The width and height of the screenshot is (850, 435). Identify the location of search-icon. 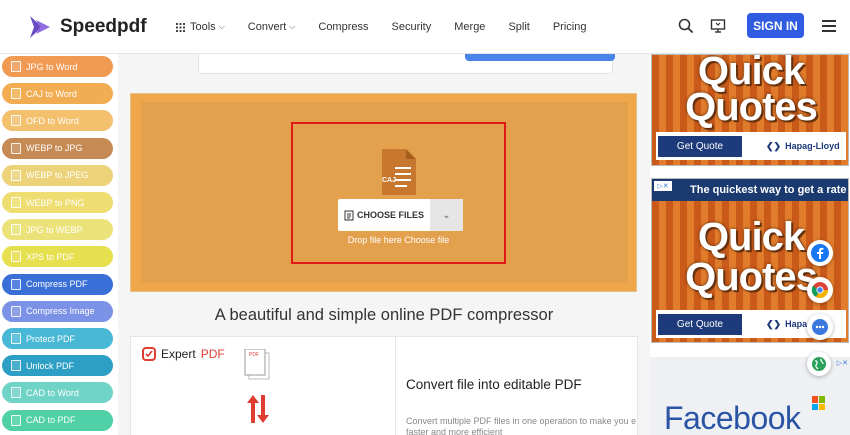
(686, 26).